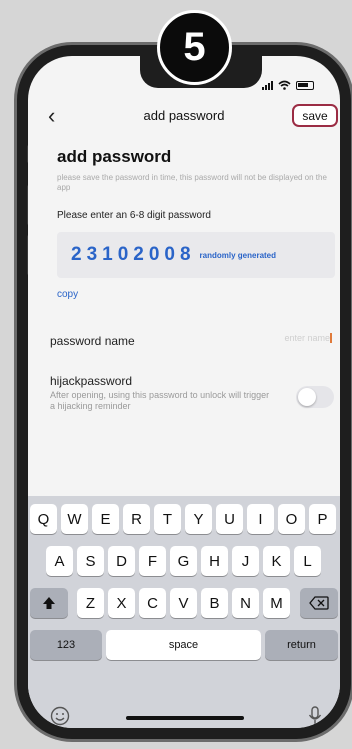  Describe the element at coordinates (276, 603) in the screenshot. I see `key-m: M` at that location.